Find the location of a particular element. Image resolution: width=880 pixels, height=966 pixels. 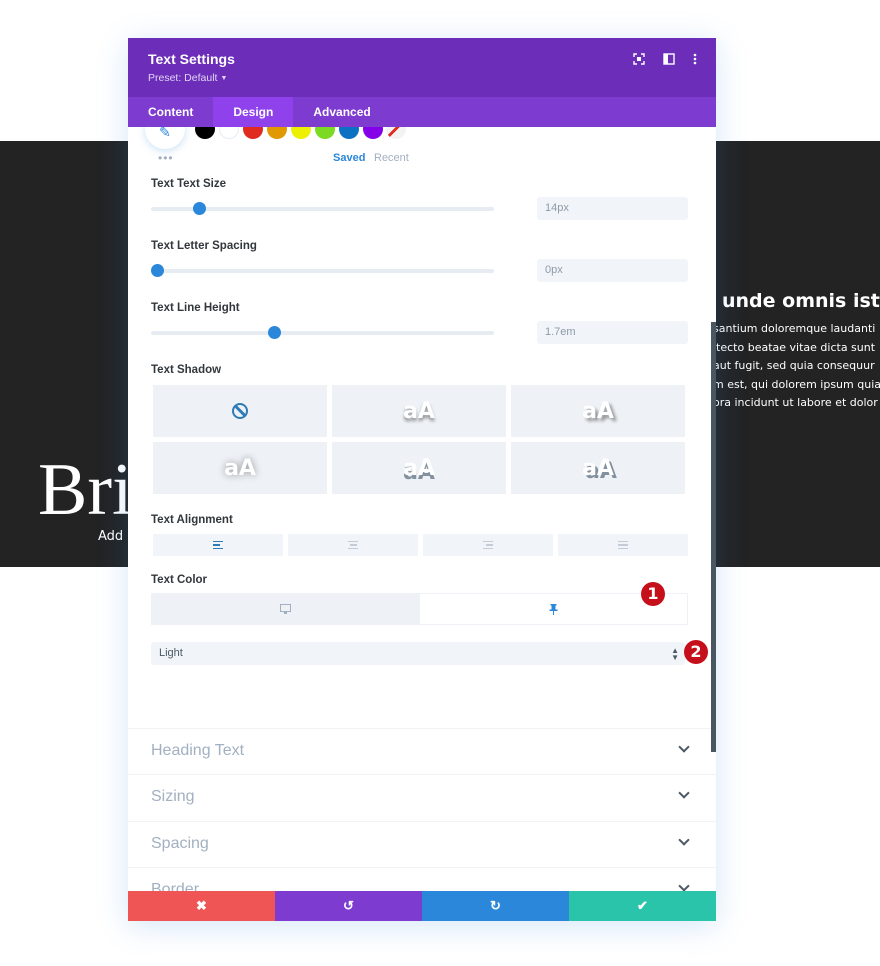

letter-spacing-label: Text Letter Spacing is located at coordinates (204, 246).